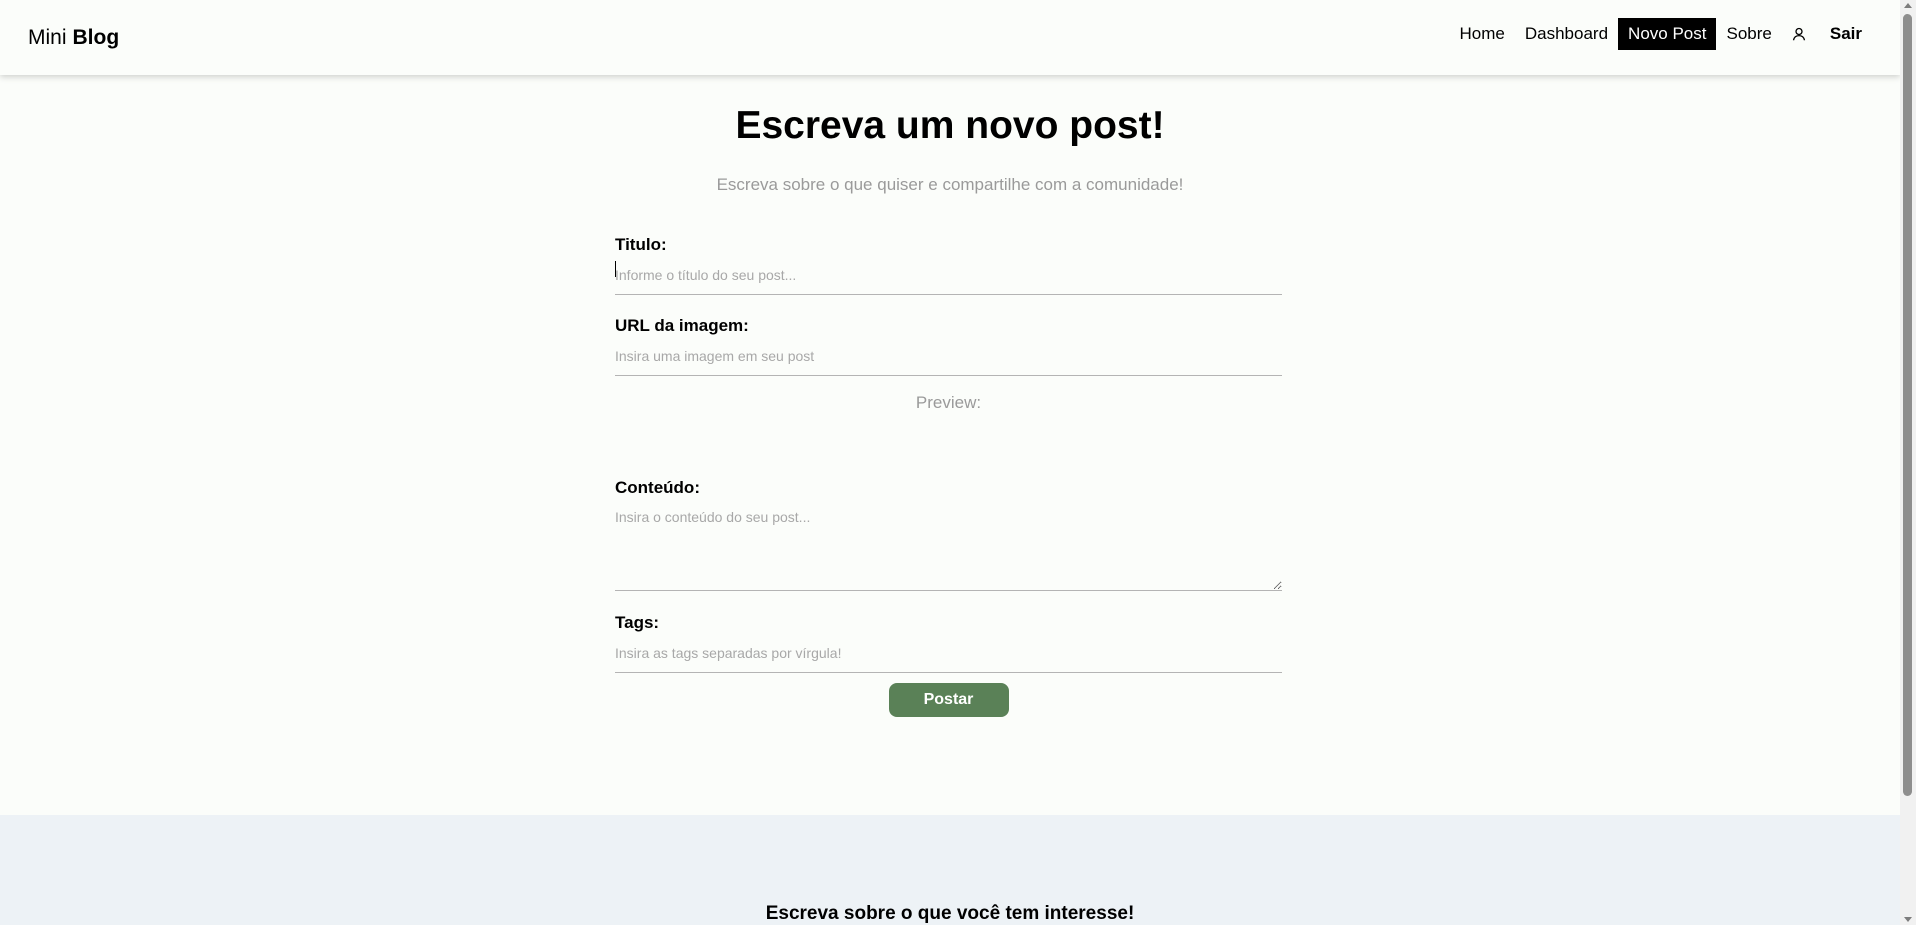 The height and width of the screenshot is (925, 1916). I want to click on nav-links: Home Dashboard Novo Post Sobre Sair, so click(1661, 34).